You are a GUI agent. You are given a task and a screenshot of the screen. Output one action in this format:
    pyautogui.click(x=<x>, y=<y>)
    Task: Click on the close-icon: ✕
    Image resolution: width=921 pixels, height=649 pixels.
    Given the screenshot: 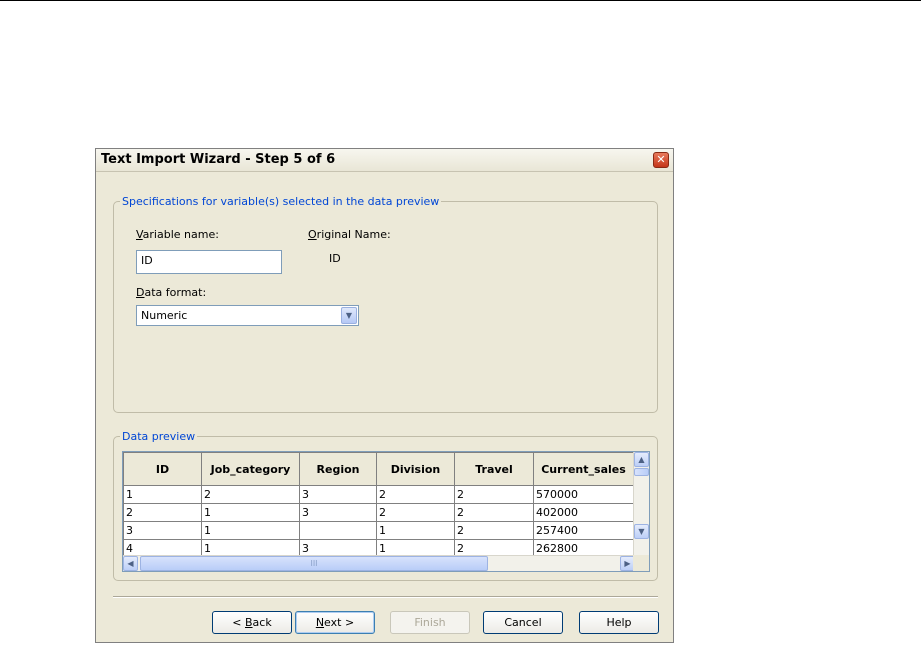 What is the action you would take?
    pyautogui.click(x=661, y=160)
    